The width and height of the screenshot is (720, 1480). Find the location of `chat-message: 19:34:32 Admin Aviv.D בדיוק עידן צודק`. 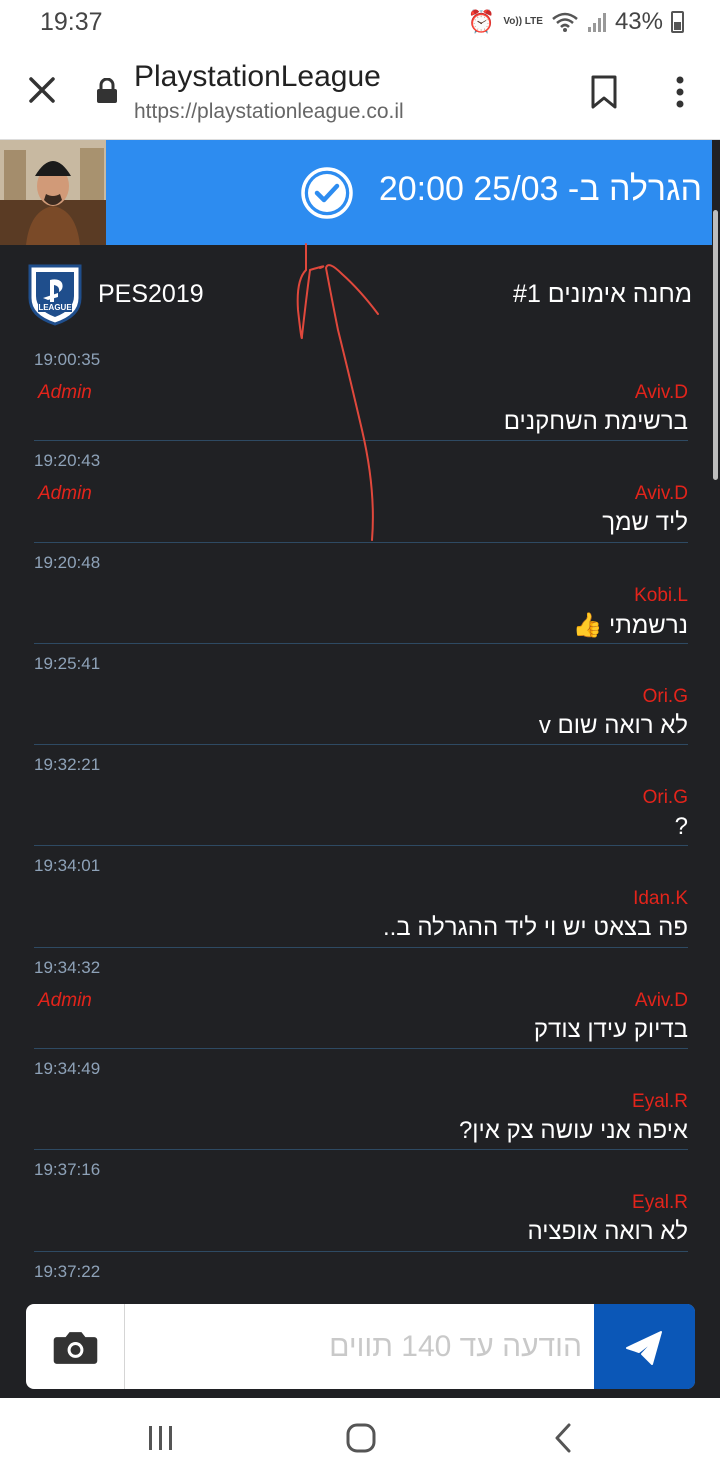

chat-message: 19:34:32 Admin Aviv.D בדיוק עידן צודק is located at coordinates (360, 999).